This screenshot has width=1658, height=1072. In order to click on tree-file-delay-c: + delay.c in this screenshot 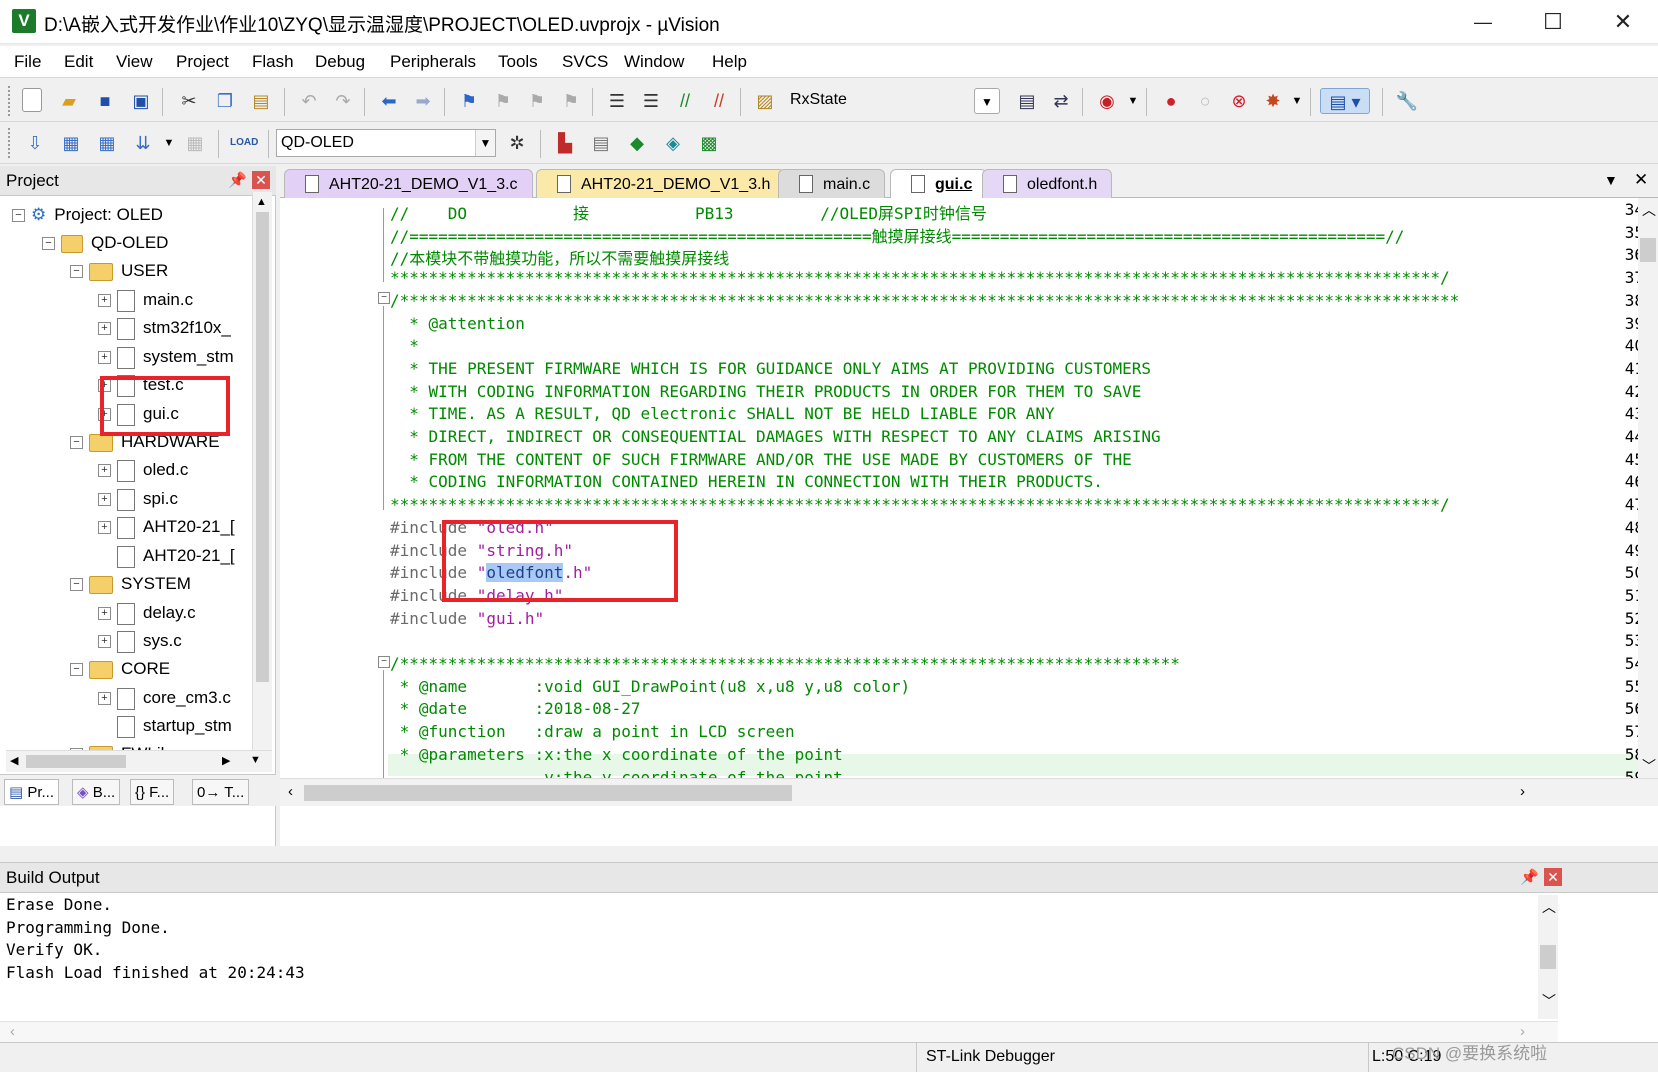, I will do `click(147, 613)`.